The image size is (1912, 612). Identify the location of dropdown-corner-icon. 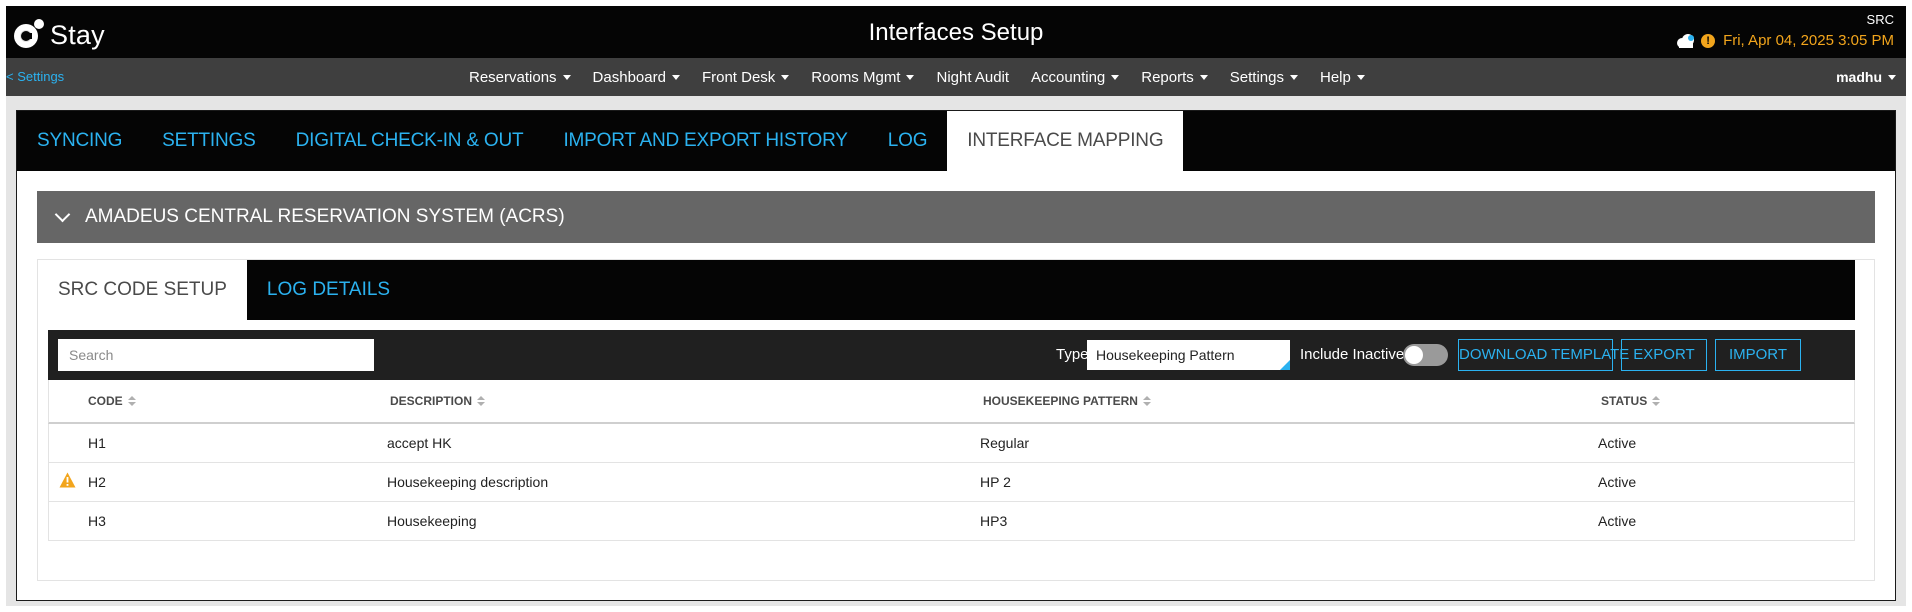
(1285, 365).